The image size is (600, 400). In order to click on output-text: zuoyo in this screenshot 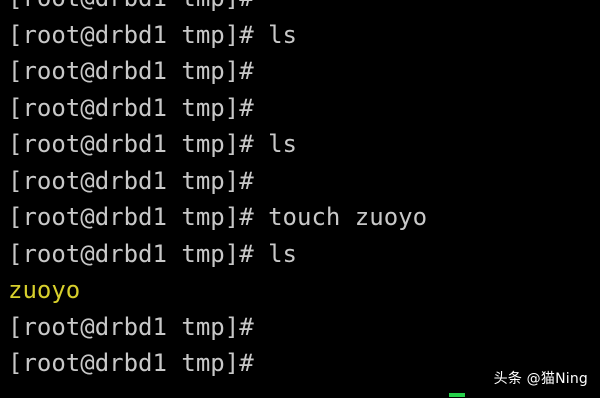, I will do `click(44, 290)`.